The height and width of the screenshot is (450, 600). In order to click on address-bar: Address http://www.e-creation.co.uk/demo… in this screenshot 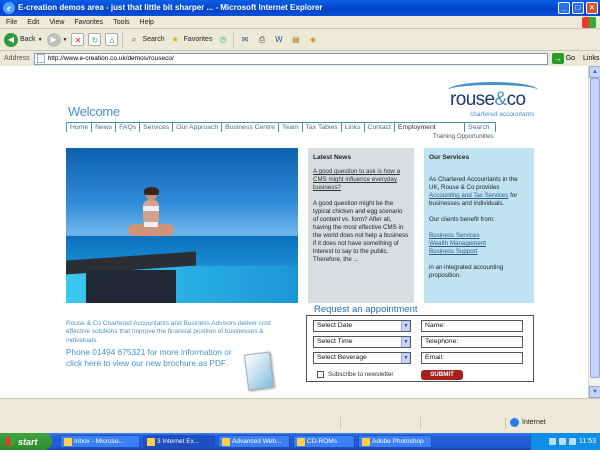, I will do `click(300, 58)`.